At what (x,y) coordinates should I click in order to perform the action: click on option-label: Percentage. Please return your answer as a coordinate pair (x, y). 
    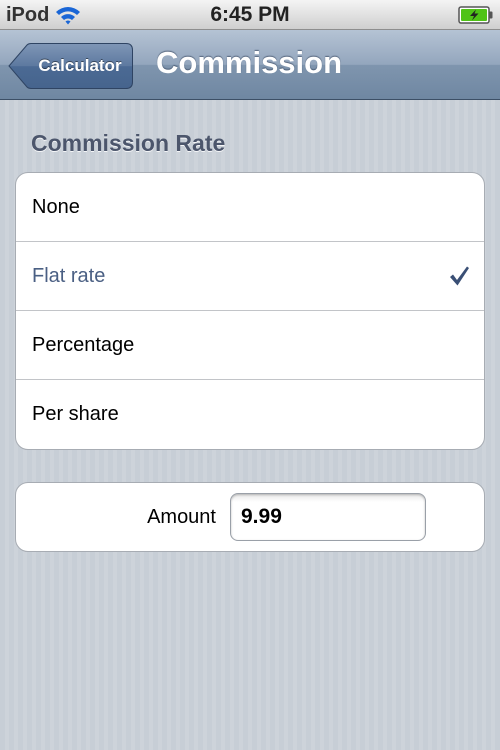
    Looking at the image, I should click on (83, 345).